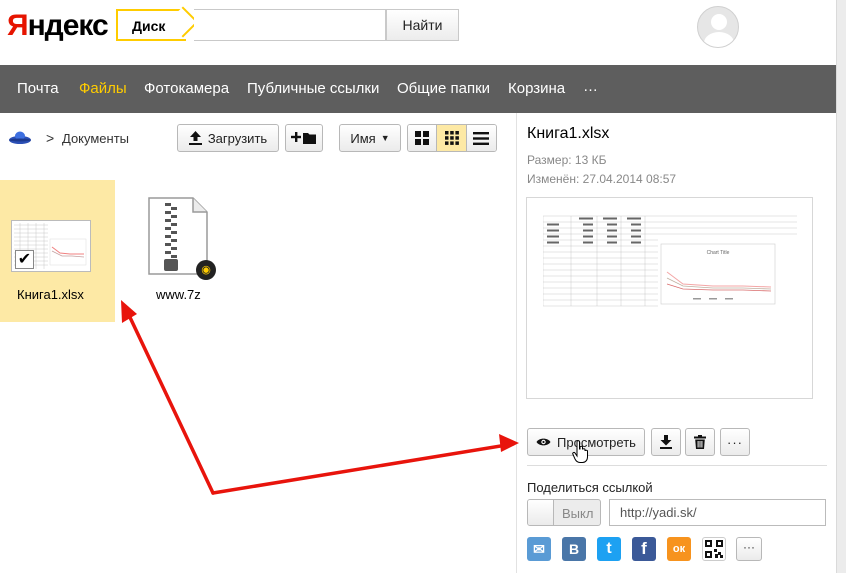 This screenshot has height=573, width=846. What do you see at coordinates (385, 138) in the screenshot?
I see `chevron-down-icon: ▼` at bounding box center [385, 138].